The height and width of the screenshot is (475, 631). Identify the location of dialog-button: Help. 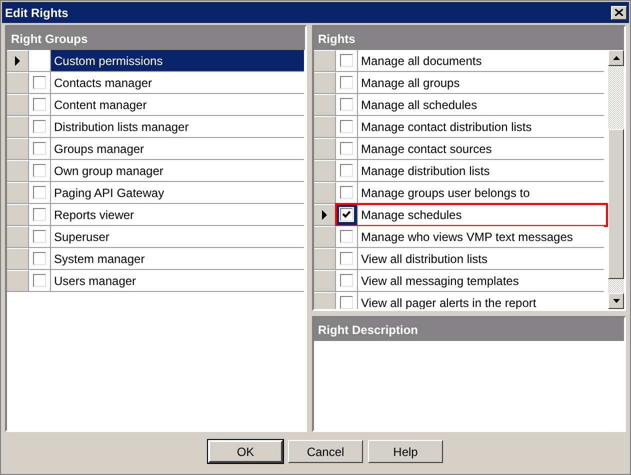
(405, 451).